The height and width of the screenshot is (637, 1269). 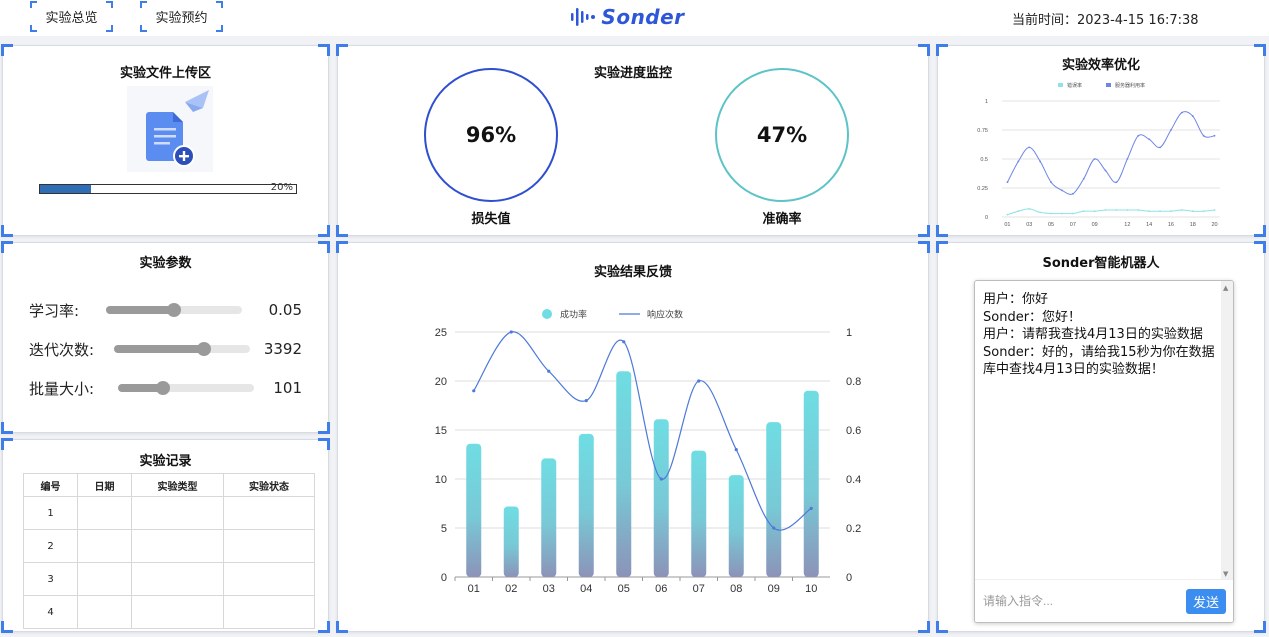 I want to click on time-value: 2023-4-15 16:7:38, so click(x=1138, y=20).